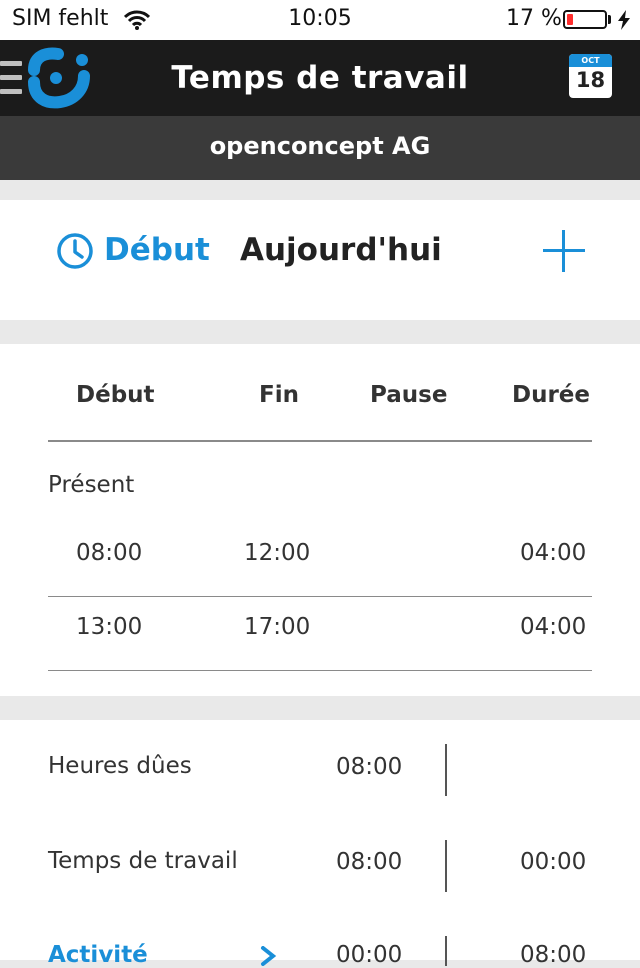 The height and width of the screenshot is (968, 640). Describe the element at coordinates (279, 395) in the screenshot. I see `column-header-end: Fin` at that location.